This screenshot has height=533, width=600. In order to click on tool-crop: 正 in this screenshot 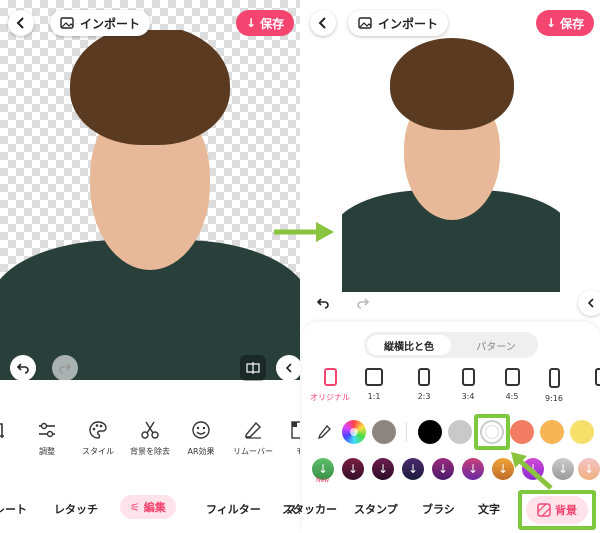, I will do `click(10, 438)`.